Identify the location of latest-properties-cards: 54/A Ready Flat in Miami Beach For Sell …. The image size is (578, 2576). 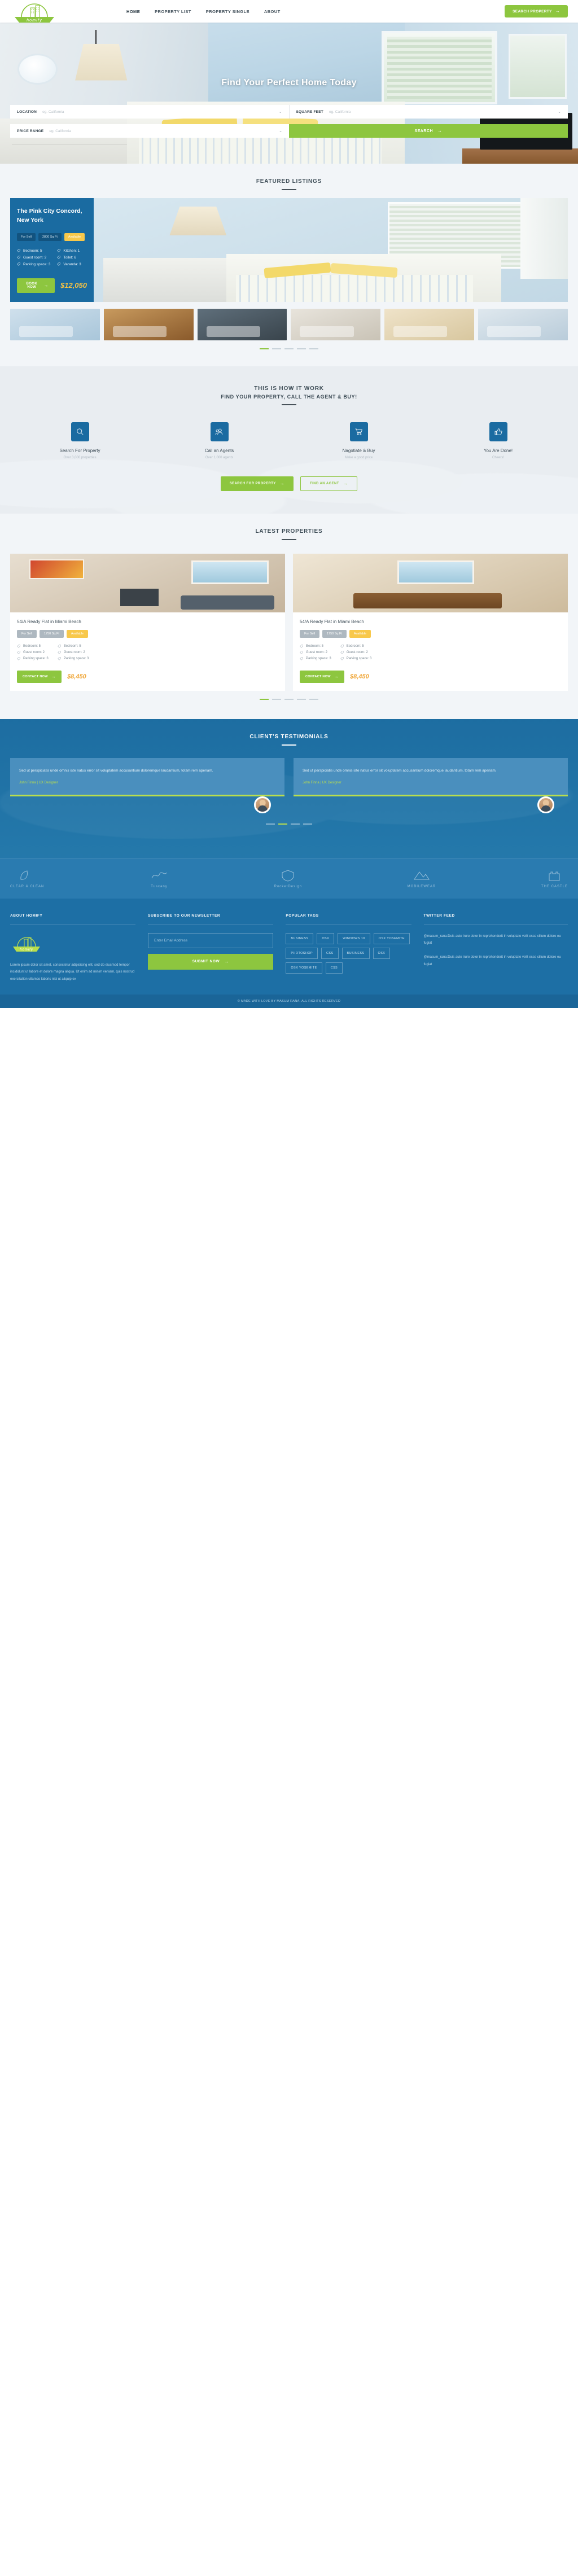
(289, 622).